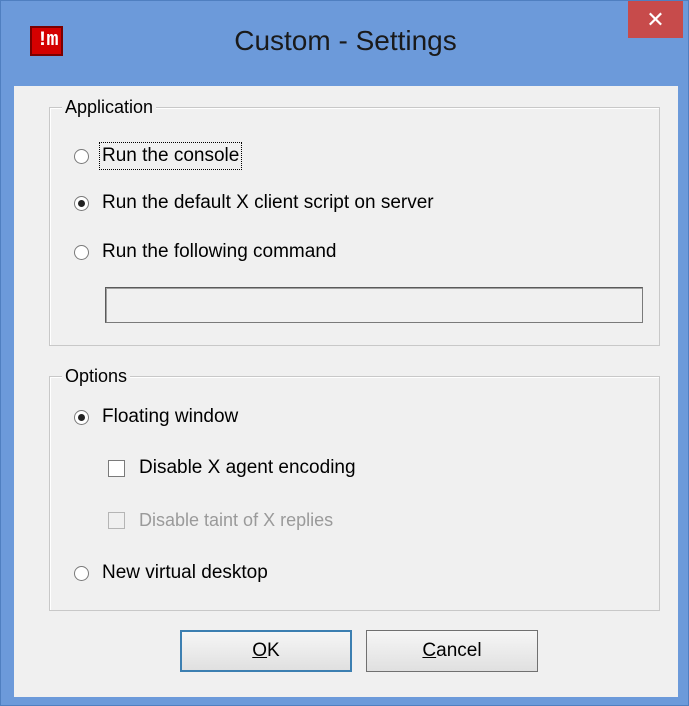  Describe the element at coordinates (345, 40) in the screenshot. I see `window-title: Custom - Settings` at that location.